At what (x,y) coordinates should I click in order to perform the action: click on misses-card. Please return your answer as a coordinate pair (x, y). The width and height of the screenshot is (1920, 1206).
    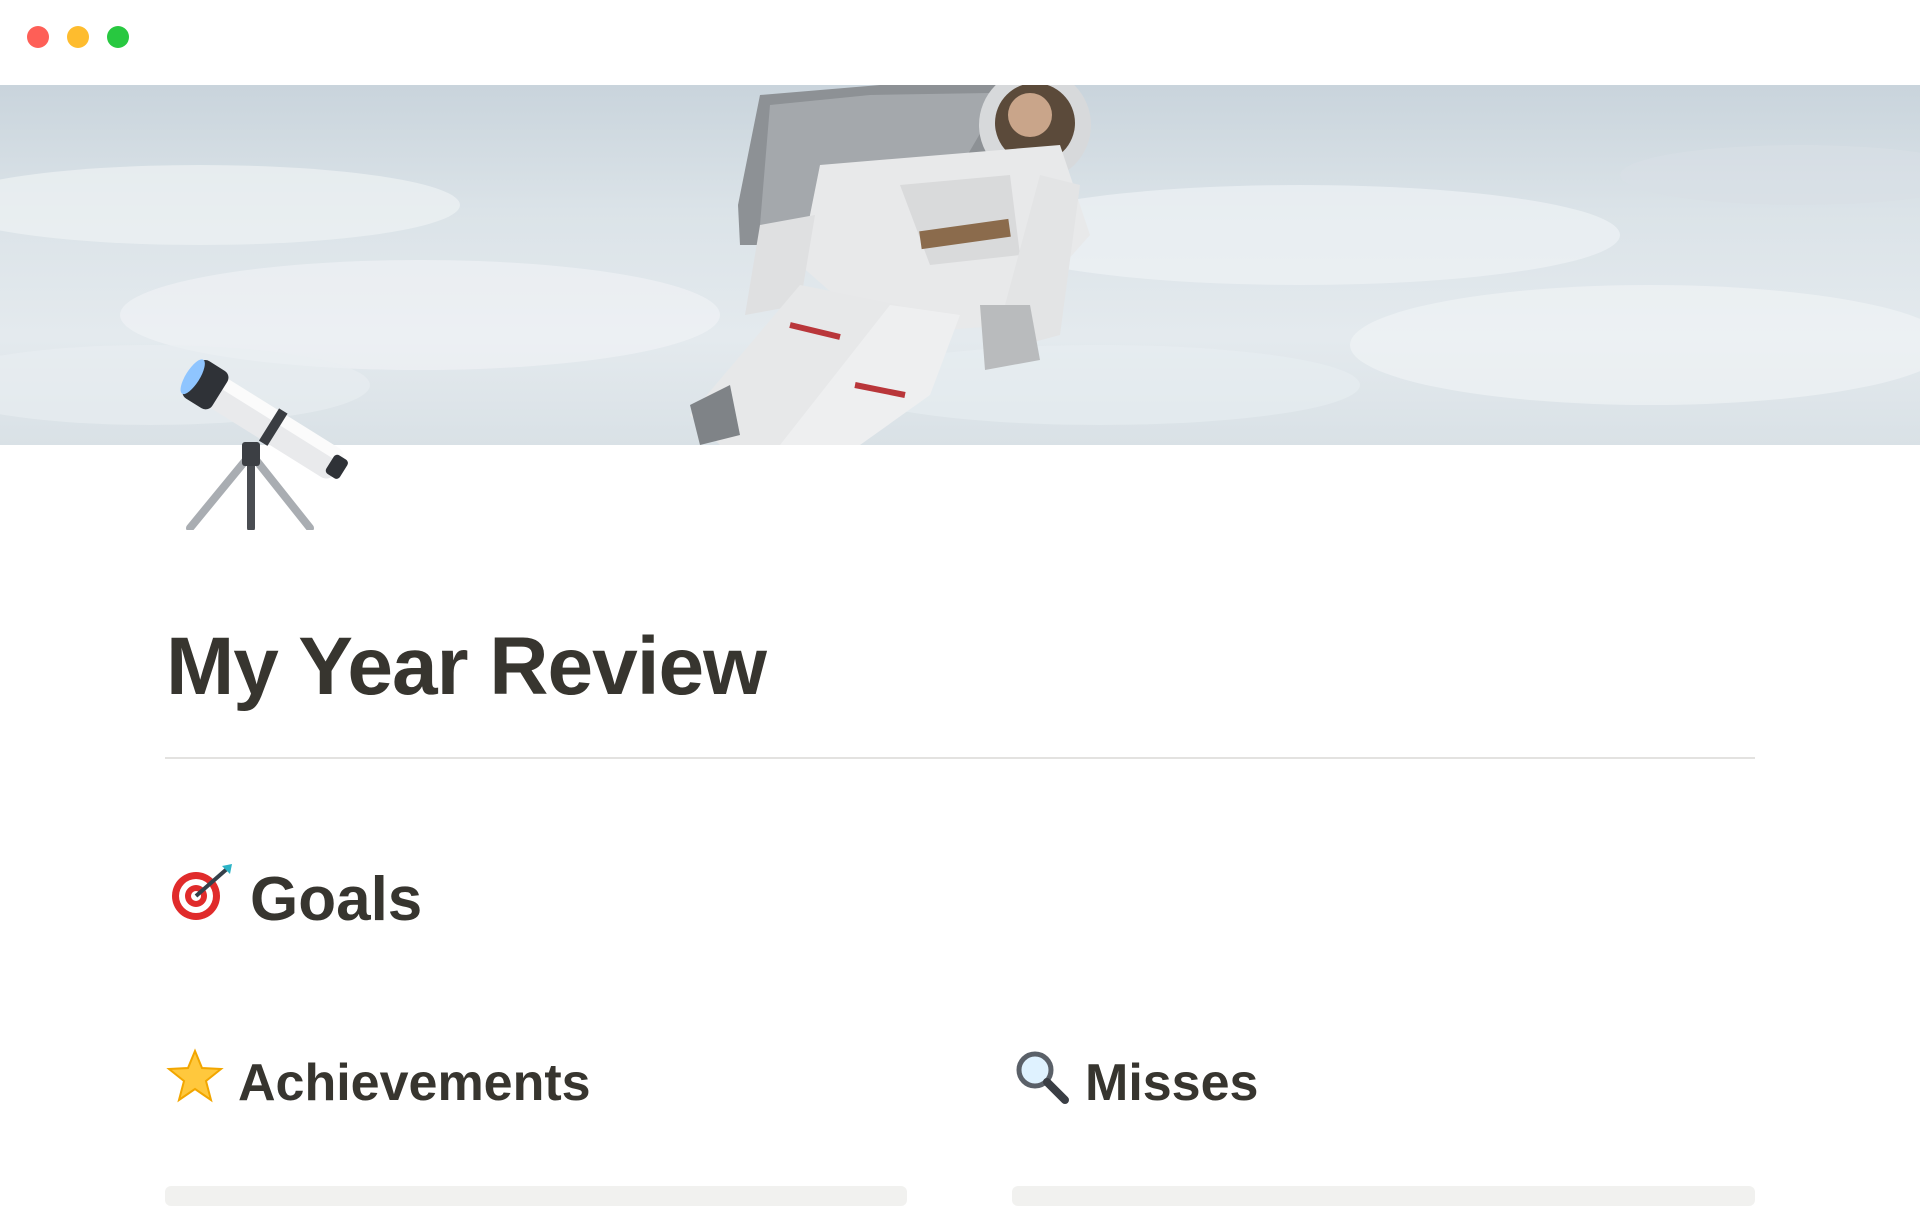
    Looking at the image, I should click on (1383, 1196).